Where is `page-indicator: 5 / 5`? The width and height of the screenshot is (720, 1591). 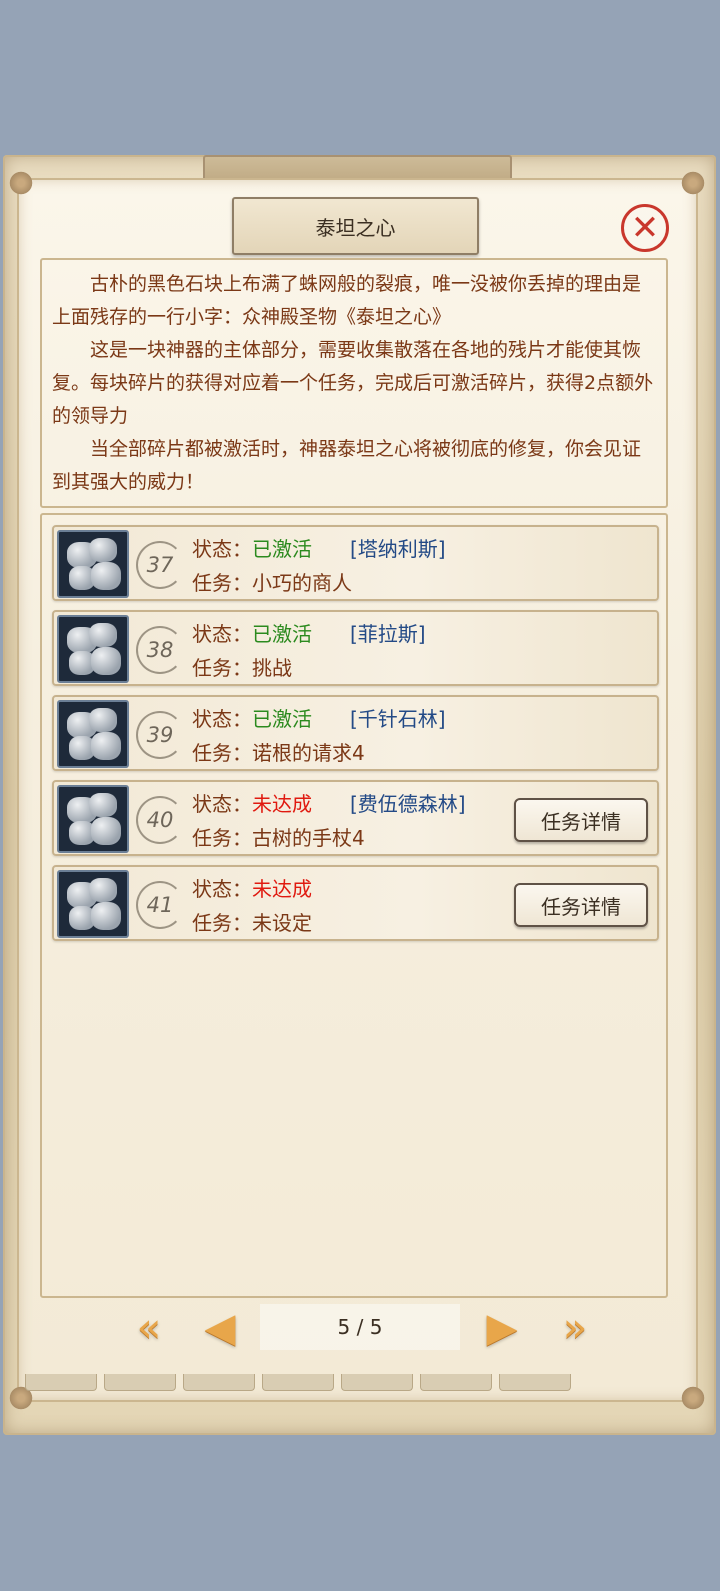 page-indicator: 5 / 5 is located at coordinates (360, 1327).